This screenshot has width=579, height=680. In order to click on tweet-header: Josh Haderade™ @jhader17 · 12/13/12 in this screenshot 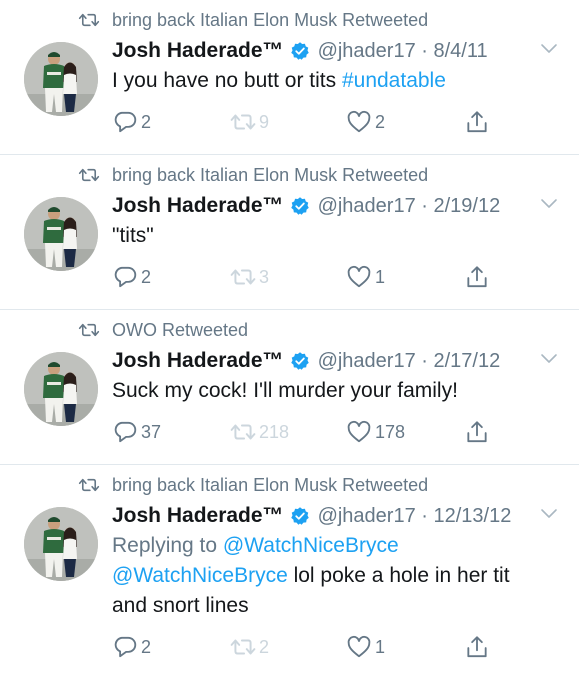, I will do `click(335, 516)`.